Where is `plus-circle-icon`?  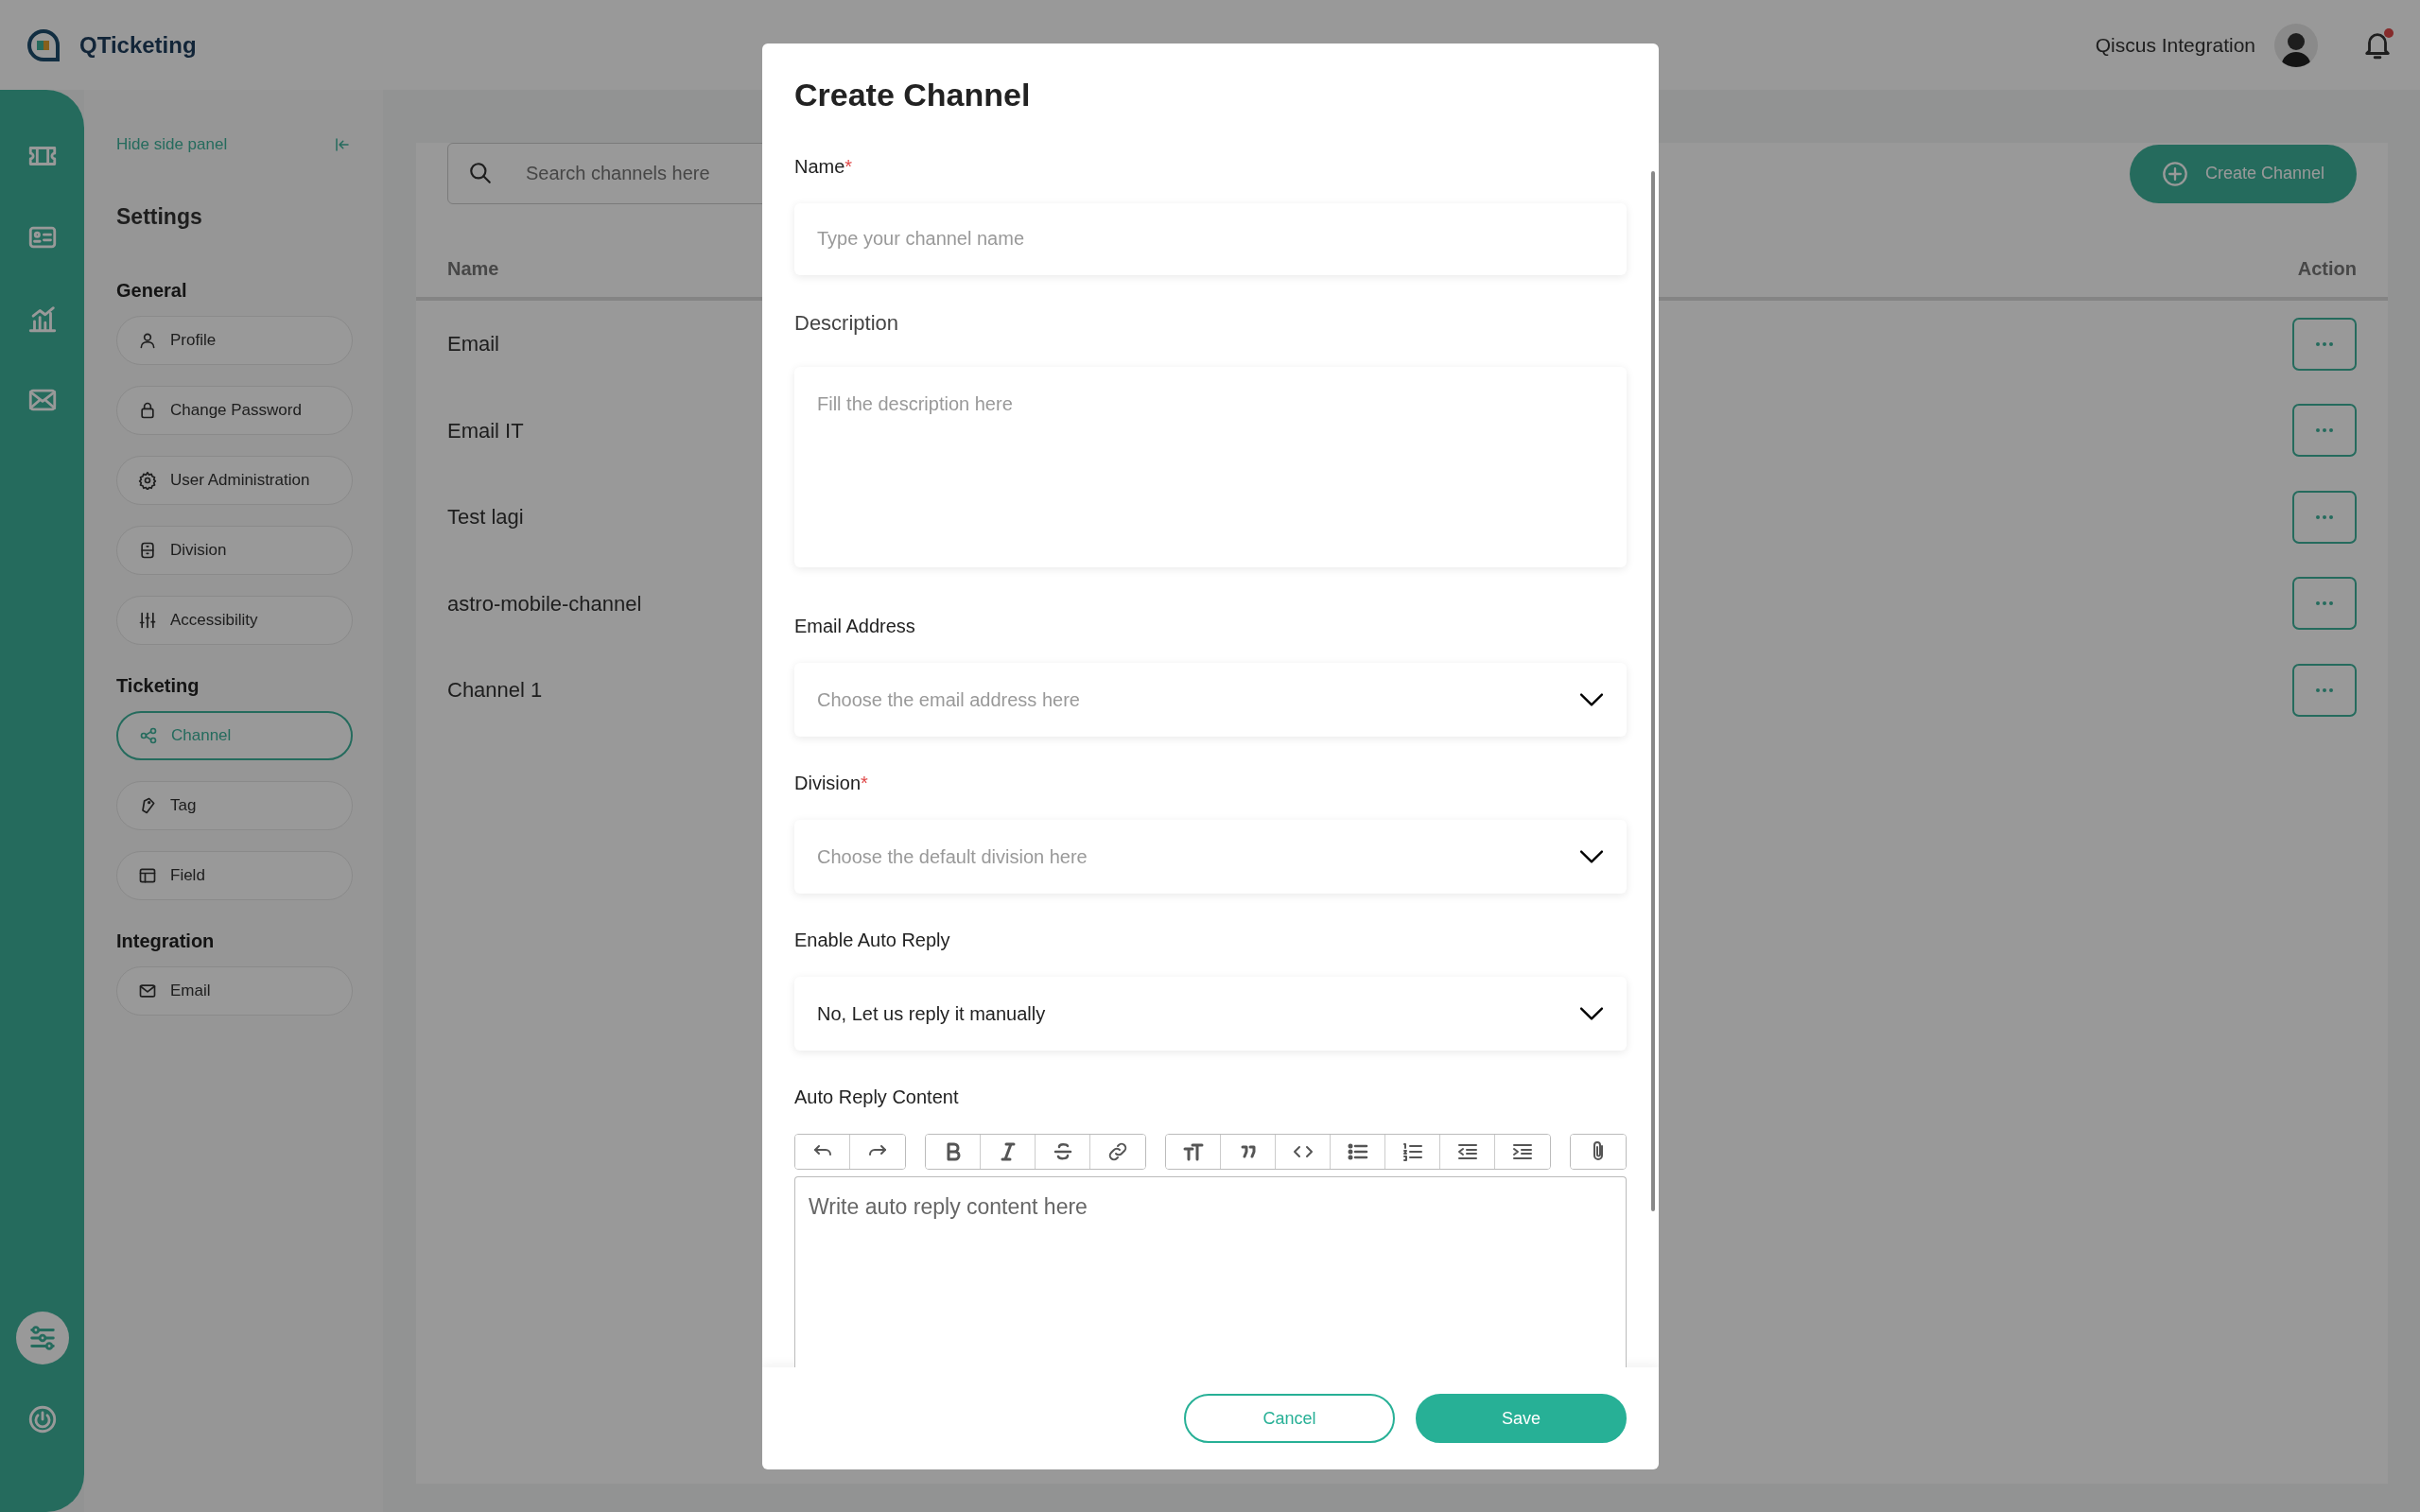 plus-circle-icon is located at coordinates (2175, 173).